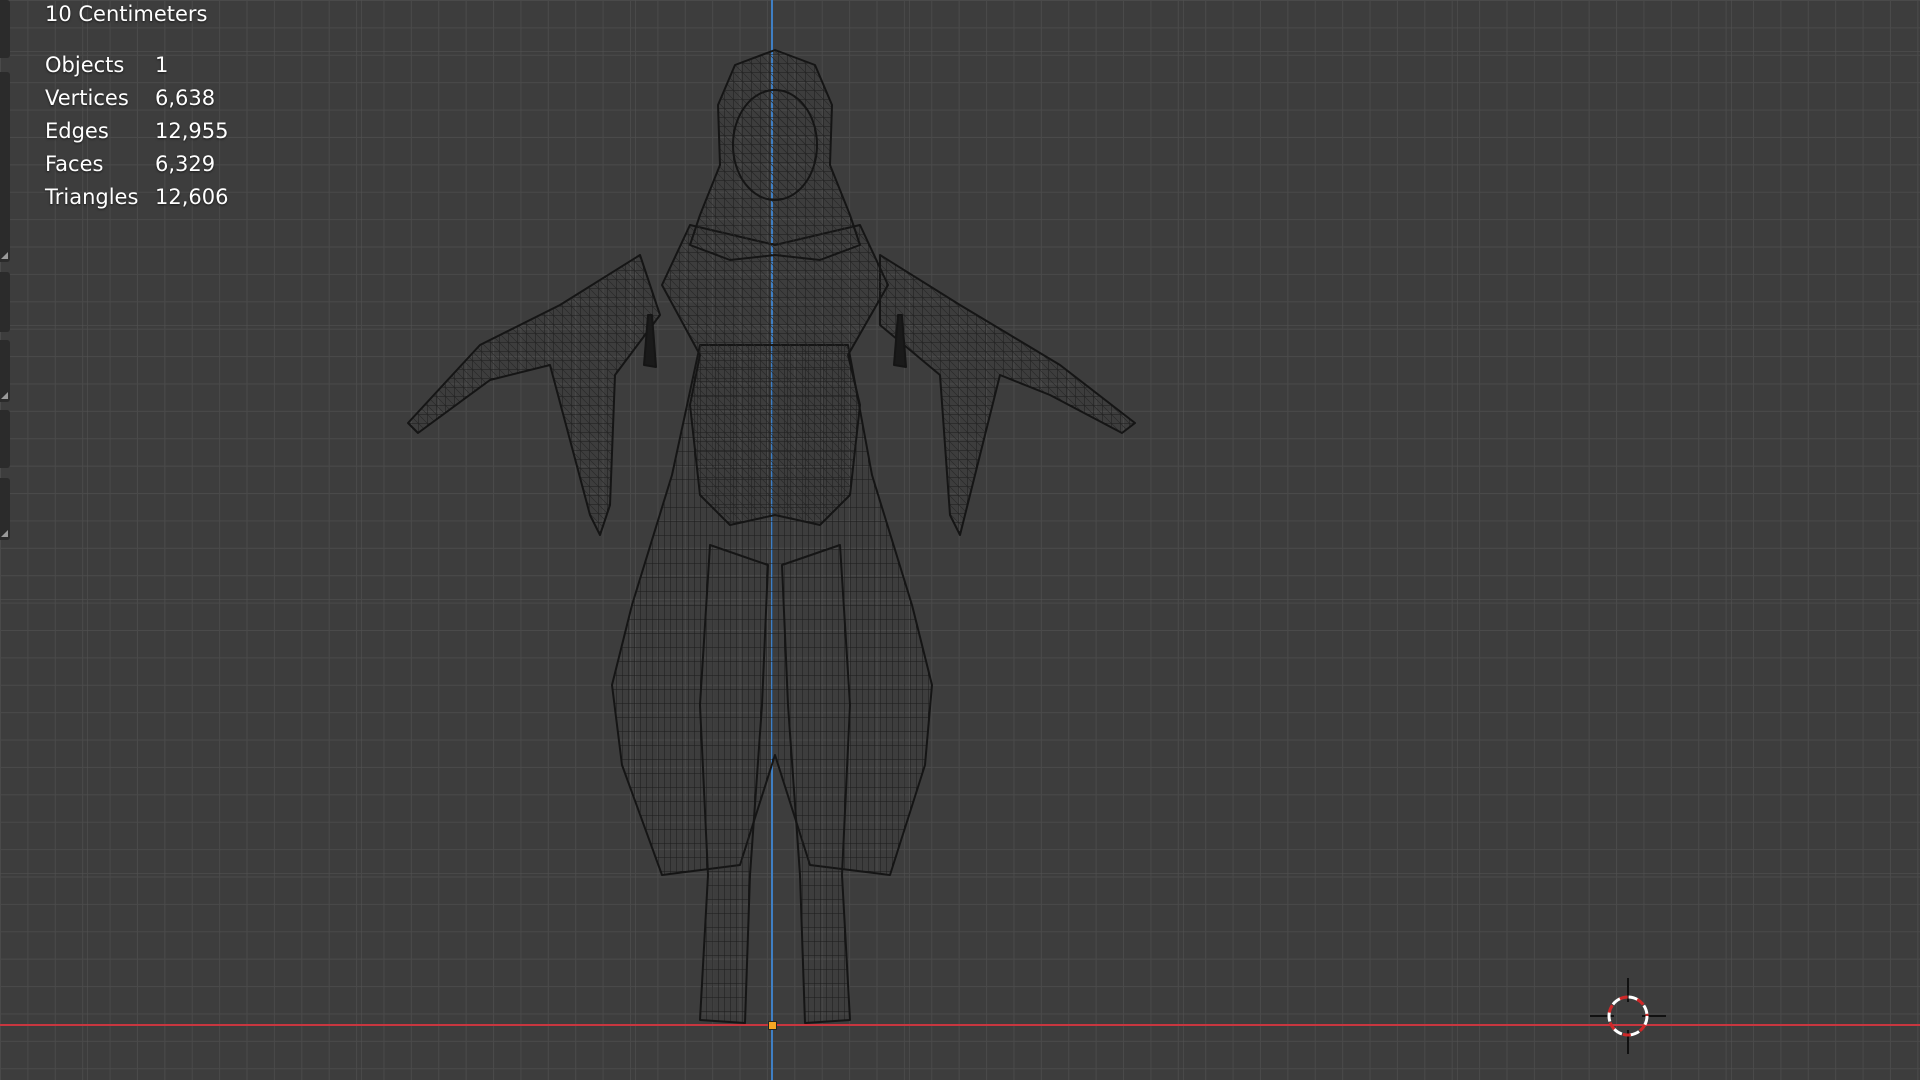 The width and height of the screenshot is (1920, 1080). Describe the element at coordinates (77, 131) in the screenshot. I see `stat-label: Edges` at that location.